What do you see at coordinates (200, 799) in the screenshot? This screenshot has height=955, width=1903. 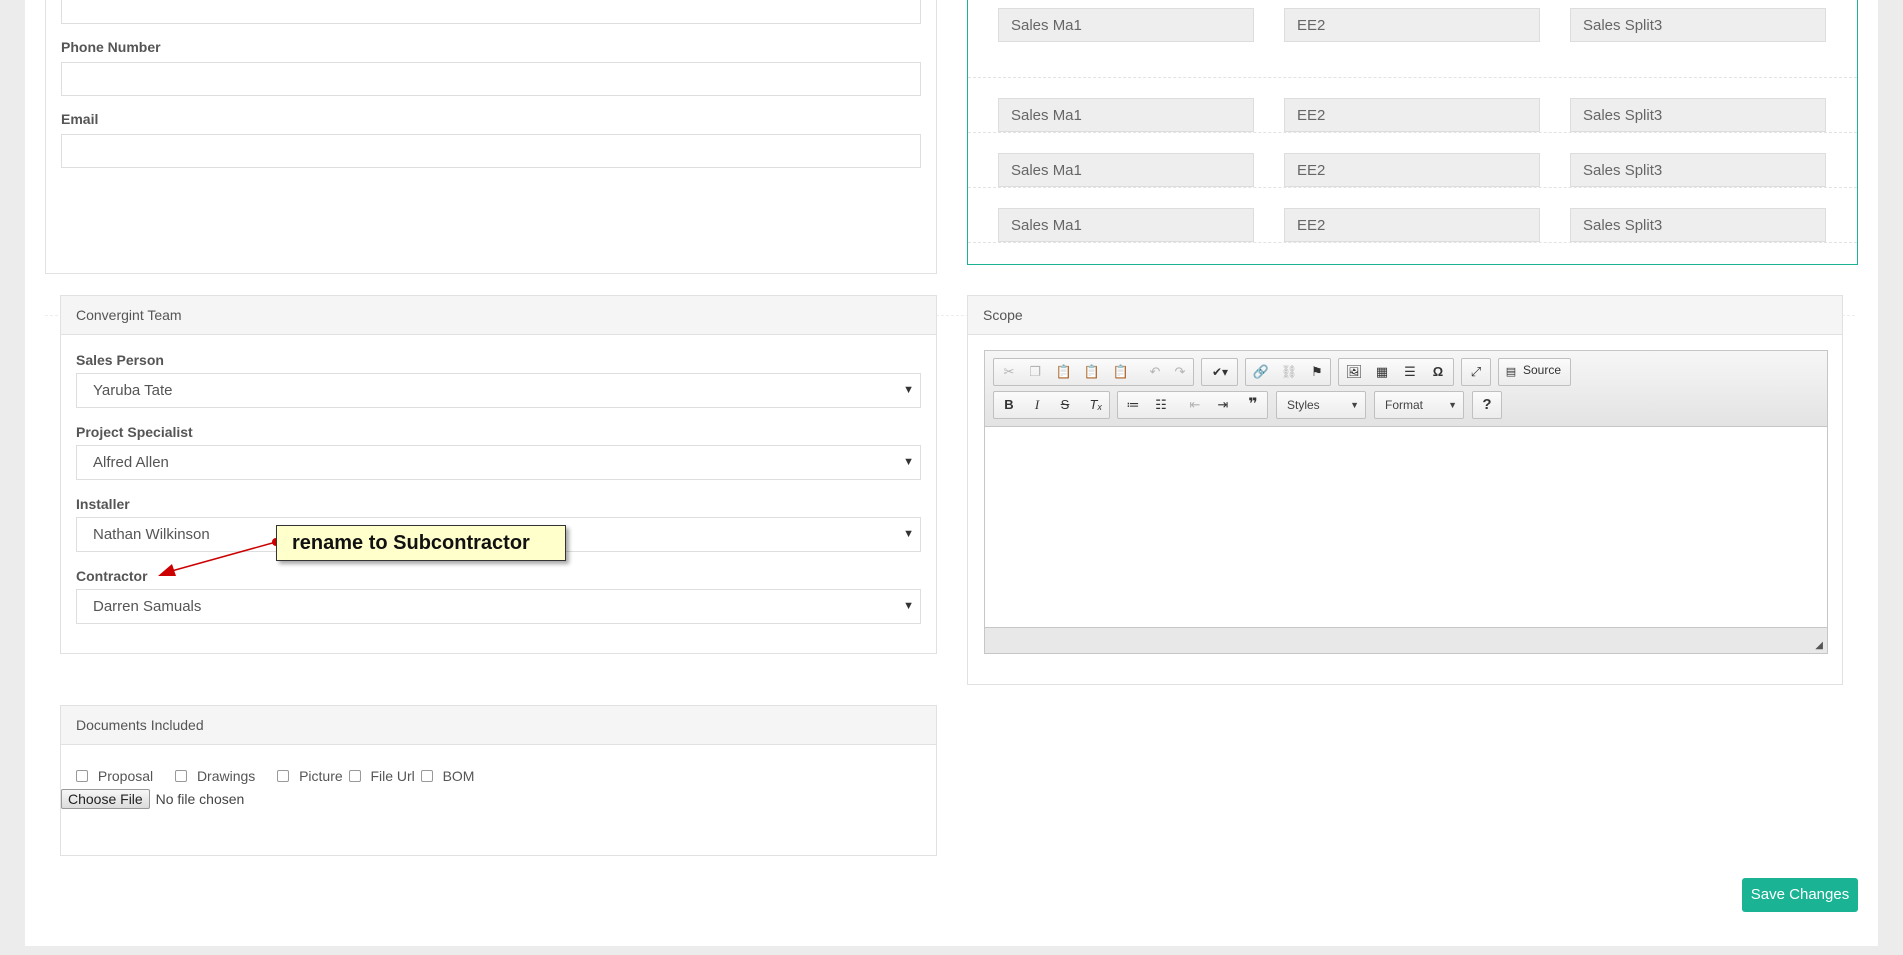 I see `no-file-text: No file chosen` at bounding box center [200, 799].